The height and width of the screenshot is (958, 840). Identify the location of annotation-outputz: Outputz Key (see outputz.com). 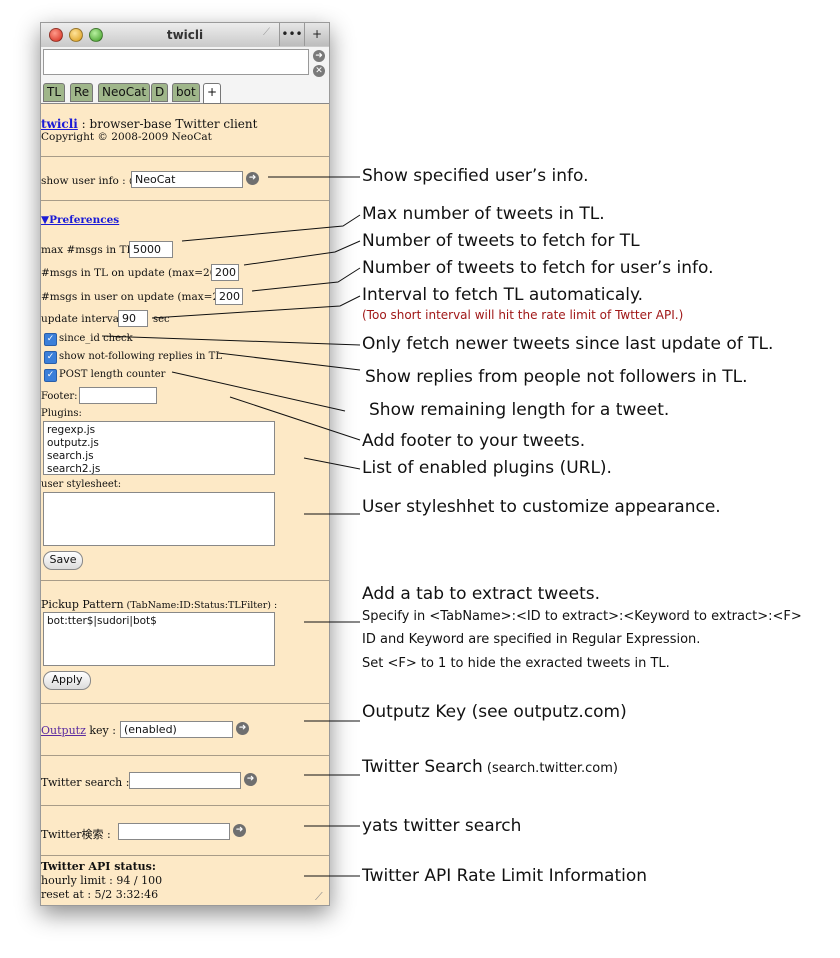
(494, 712).